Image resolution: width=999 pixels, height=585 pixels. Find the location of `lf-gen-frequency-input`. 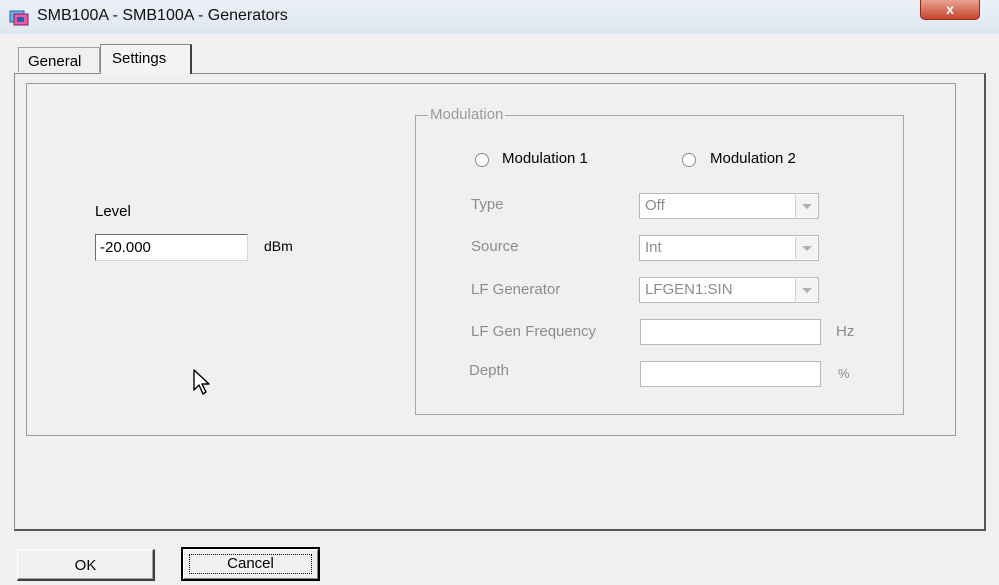

lf-gen-frequency-input is located at coordinates (730, 332).